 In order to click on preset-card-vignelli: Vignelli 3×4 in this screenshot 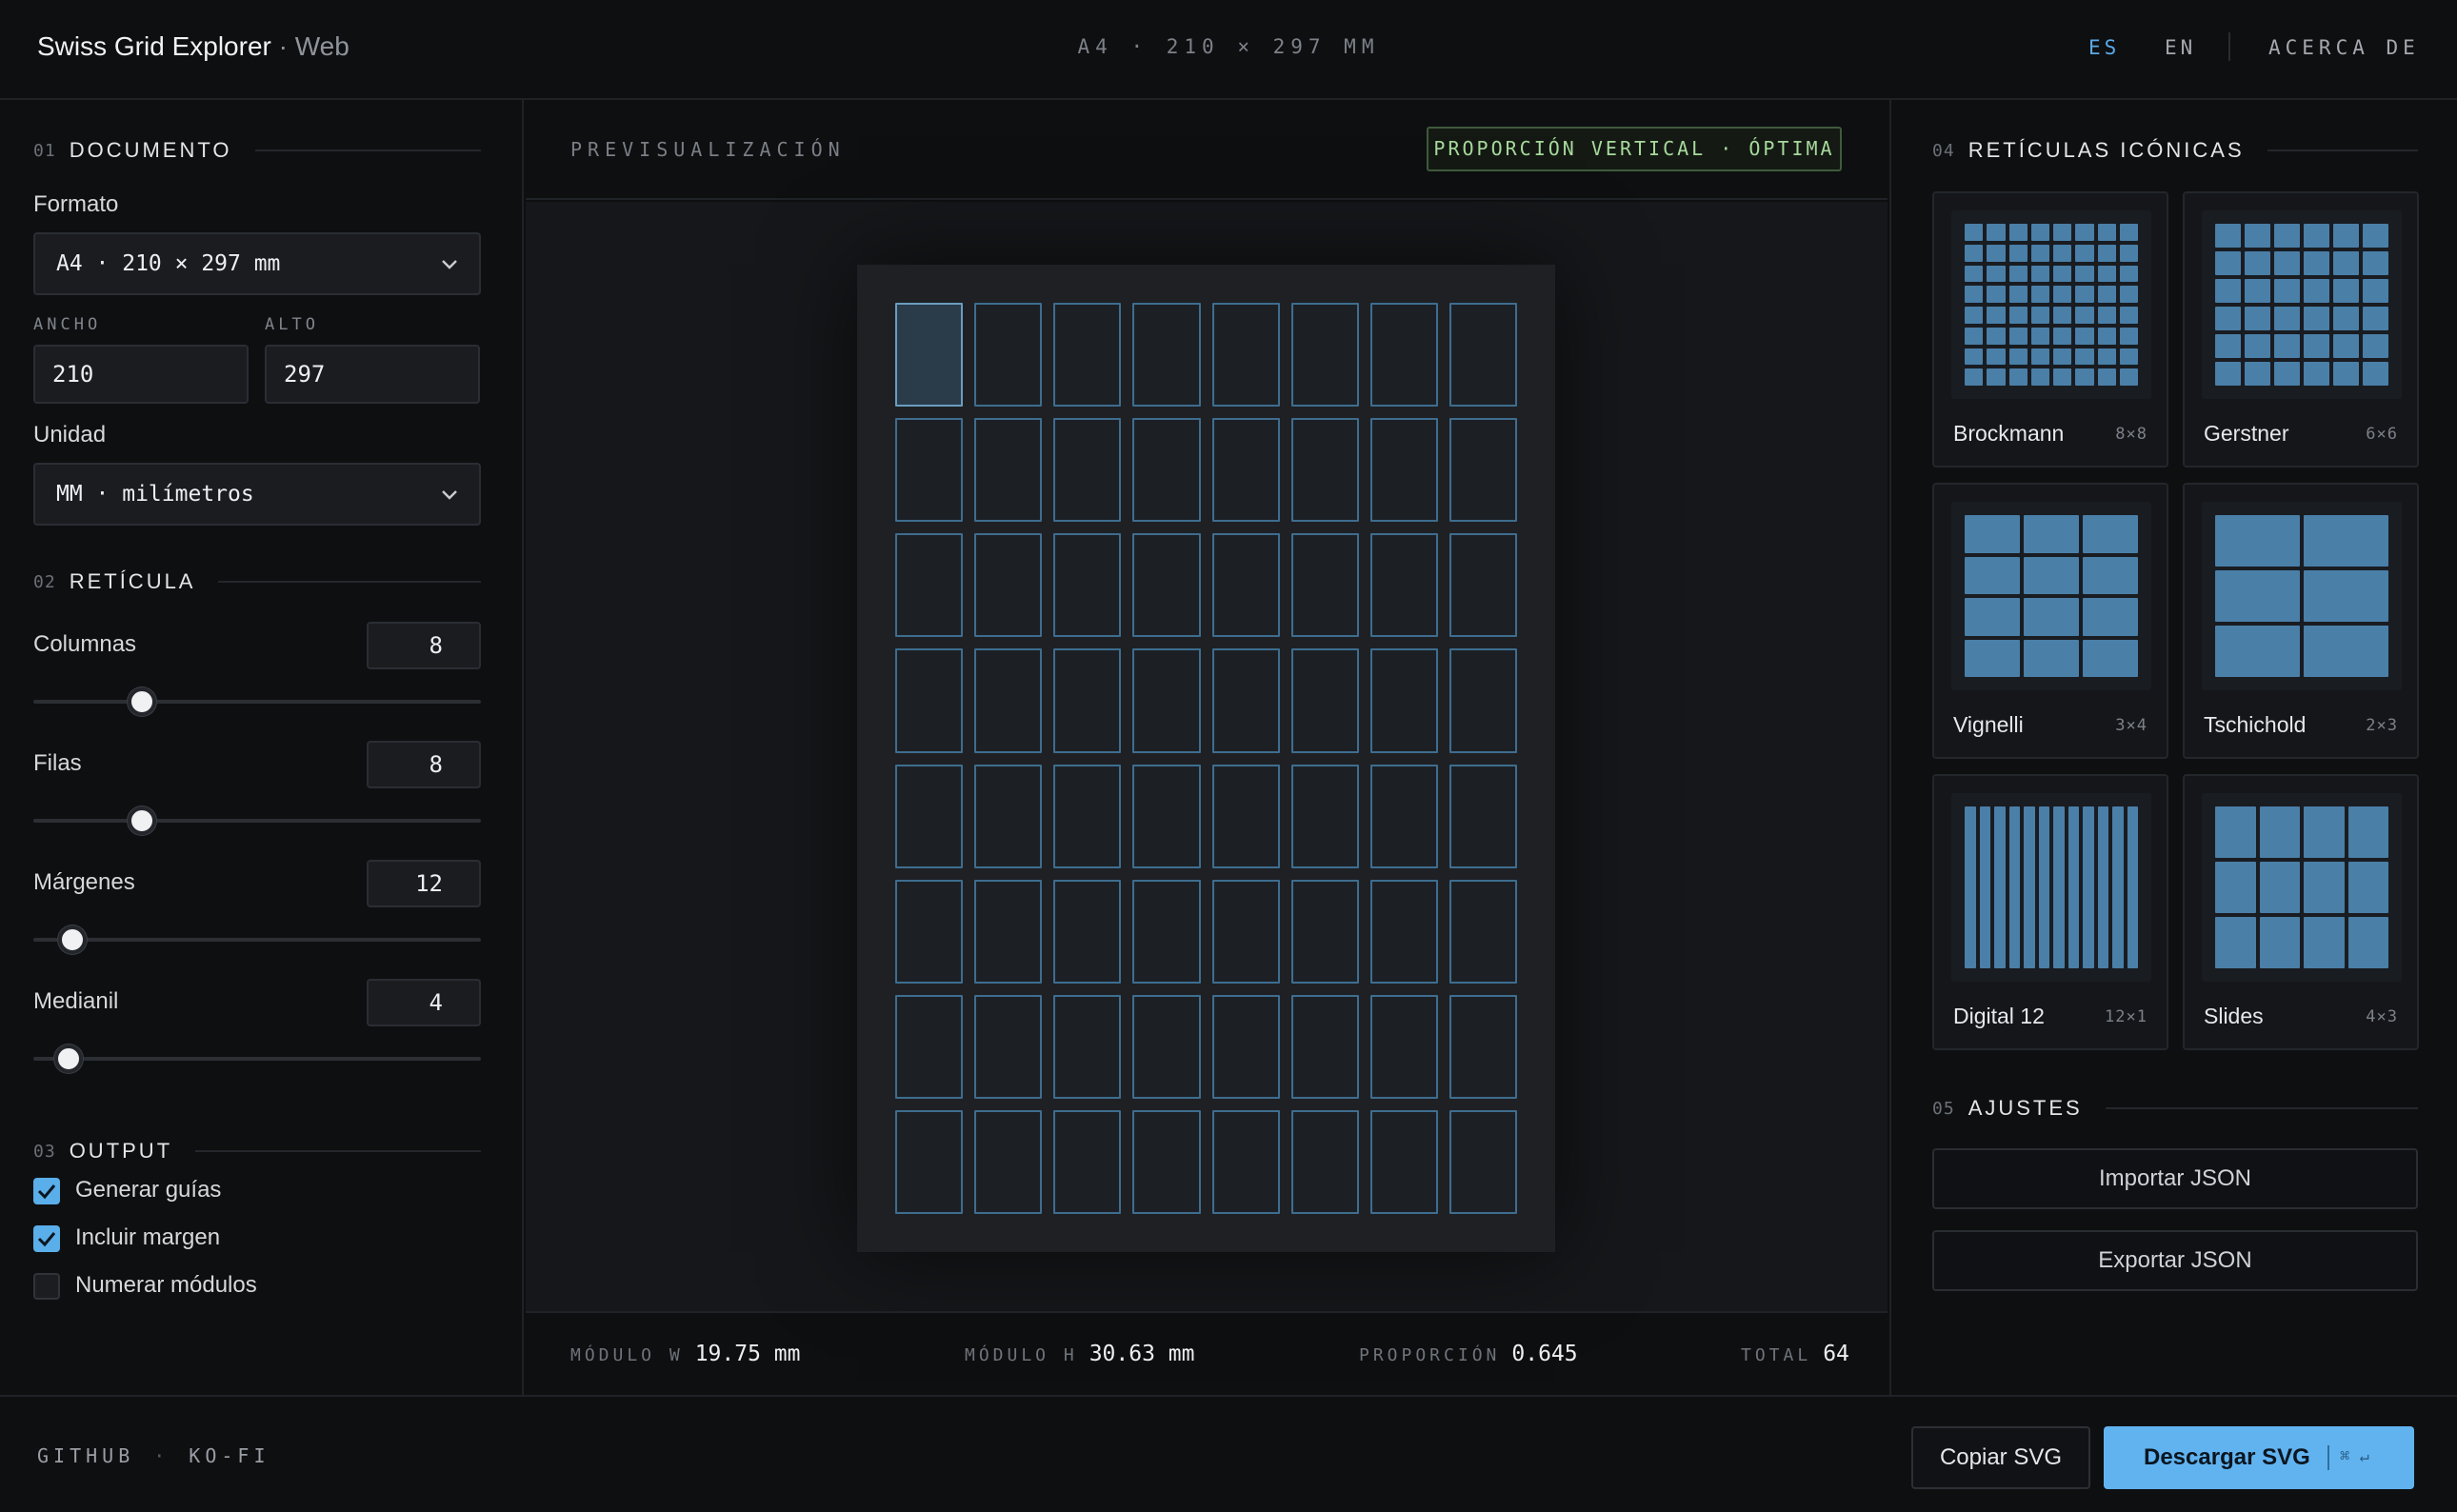, I will do `click(2050, 621)`.